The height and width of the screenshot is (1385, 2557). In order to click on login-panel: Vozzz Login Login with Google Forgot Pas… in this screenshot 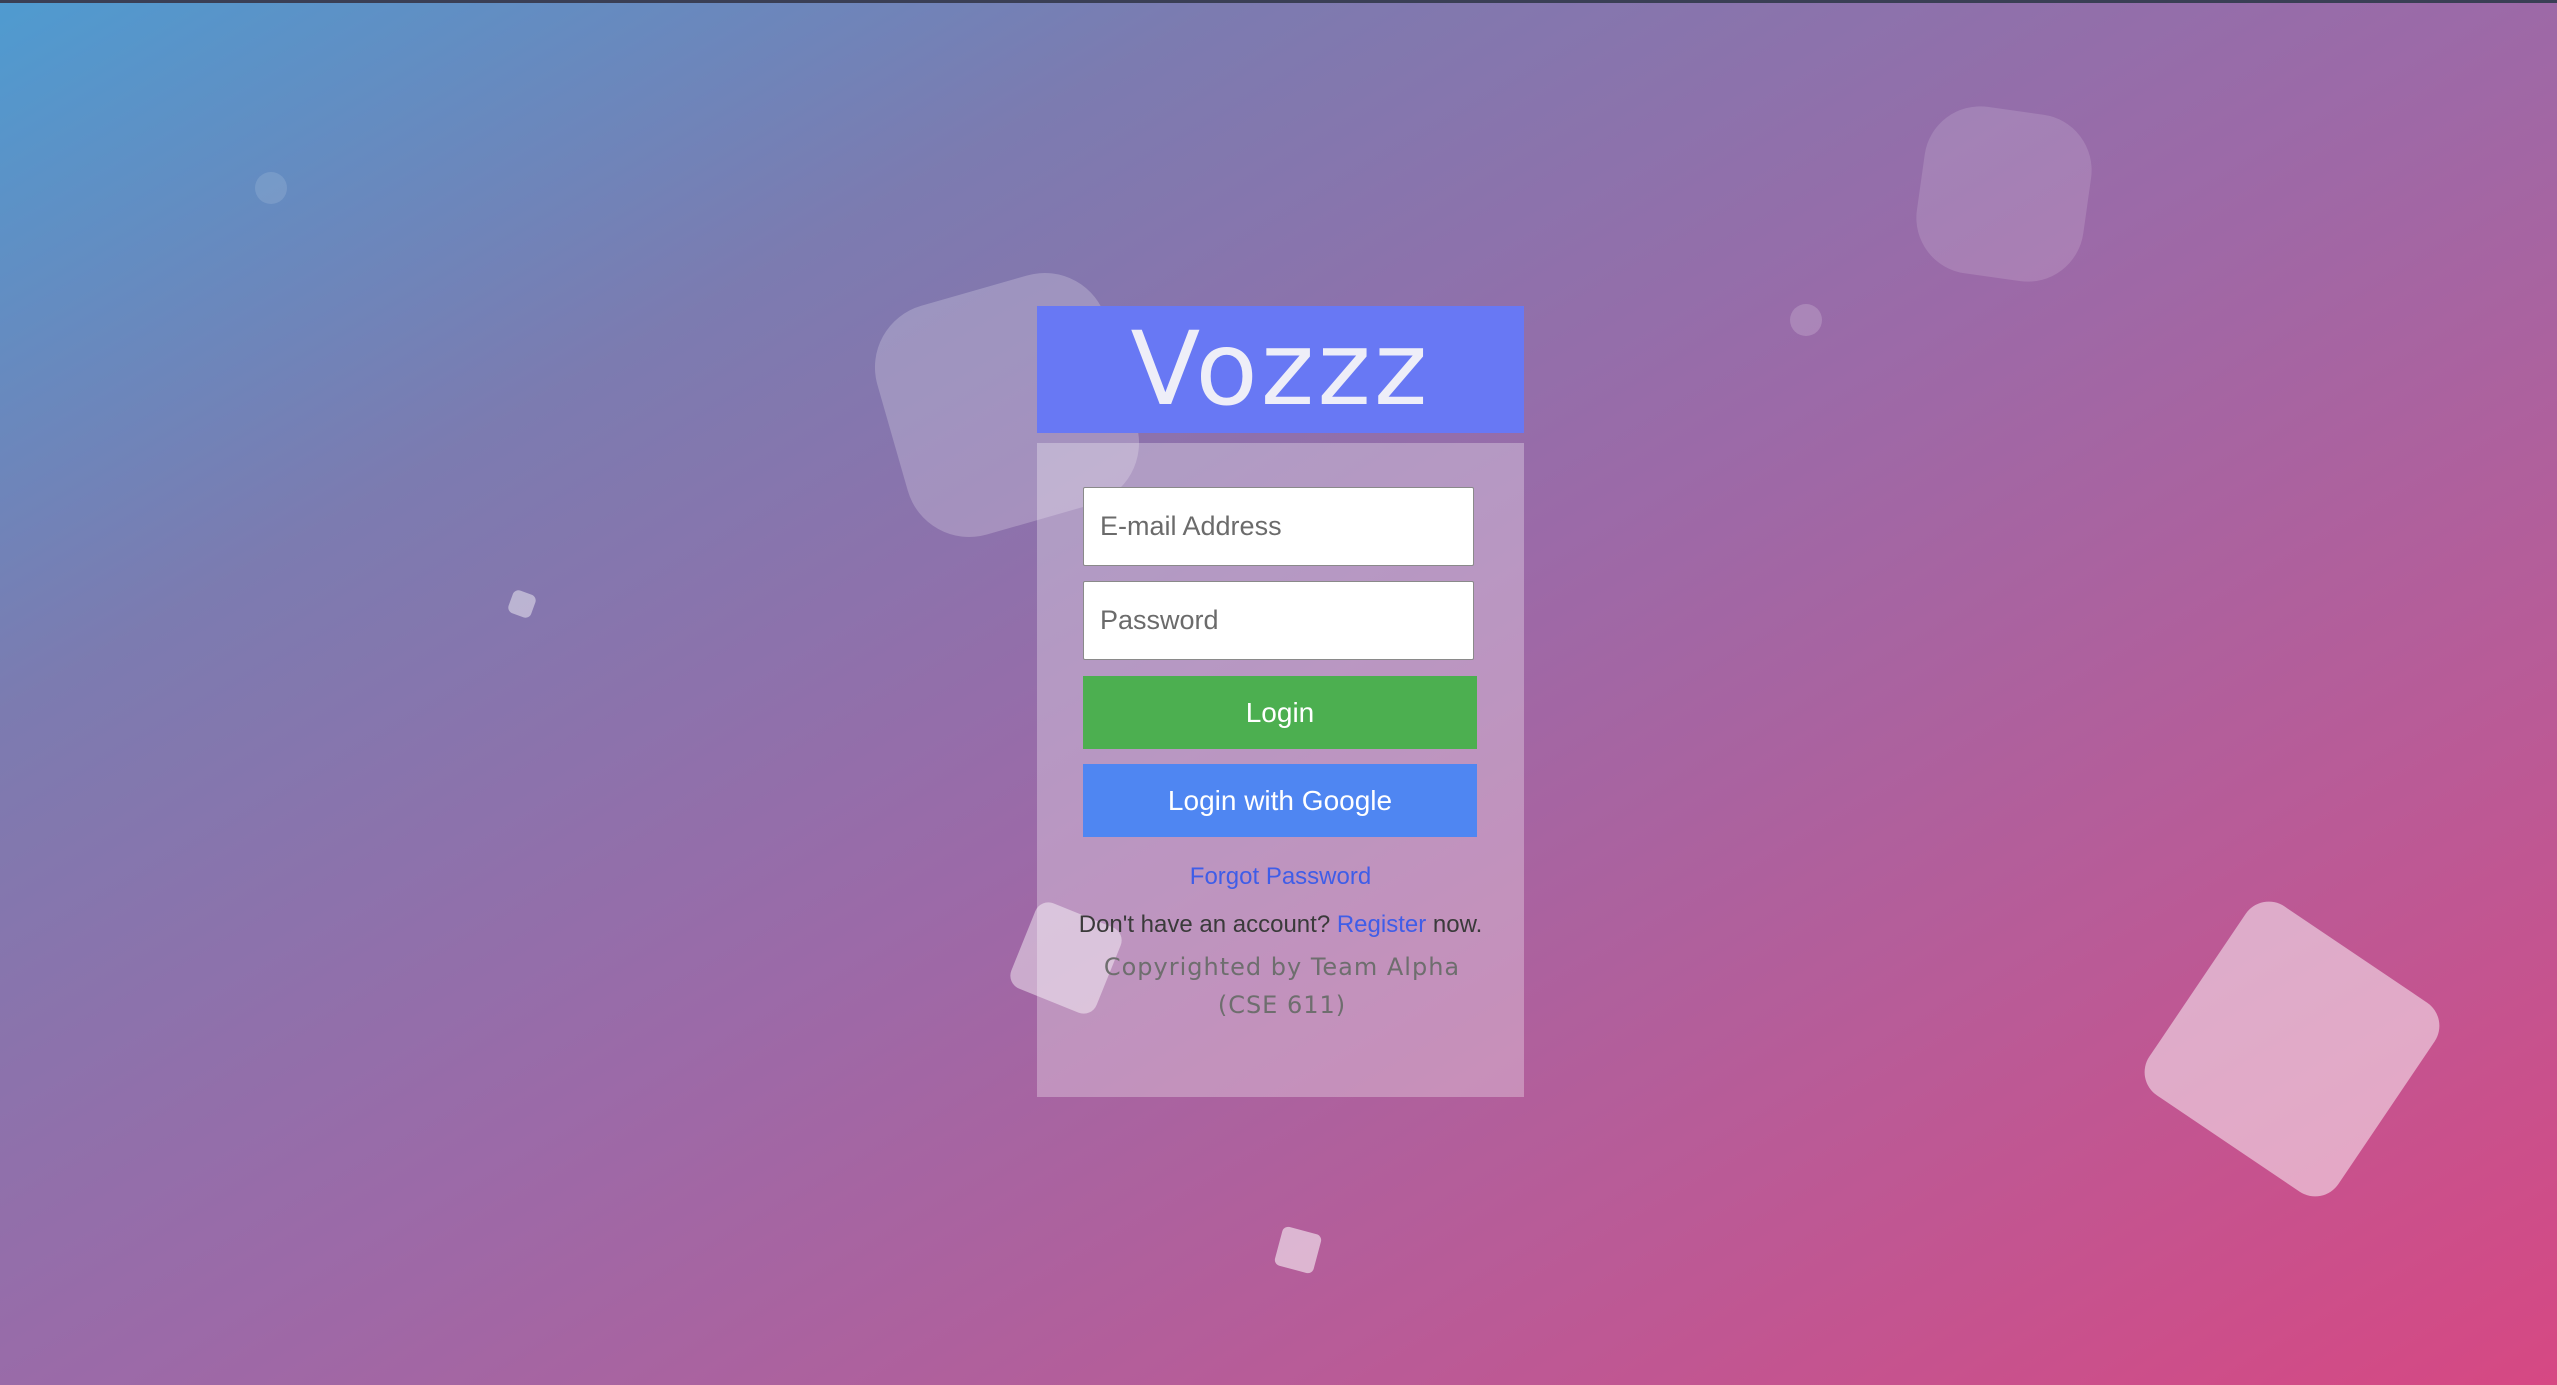, I will do `click(1280, 701)`.